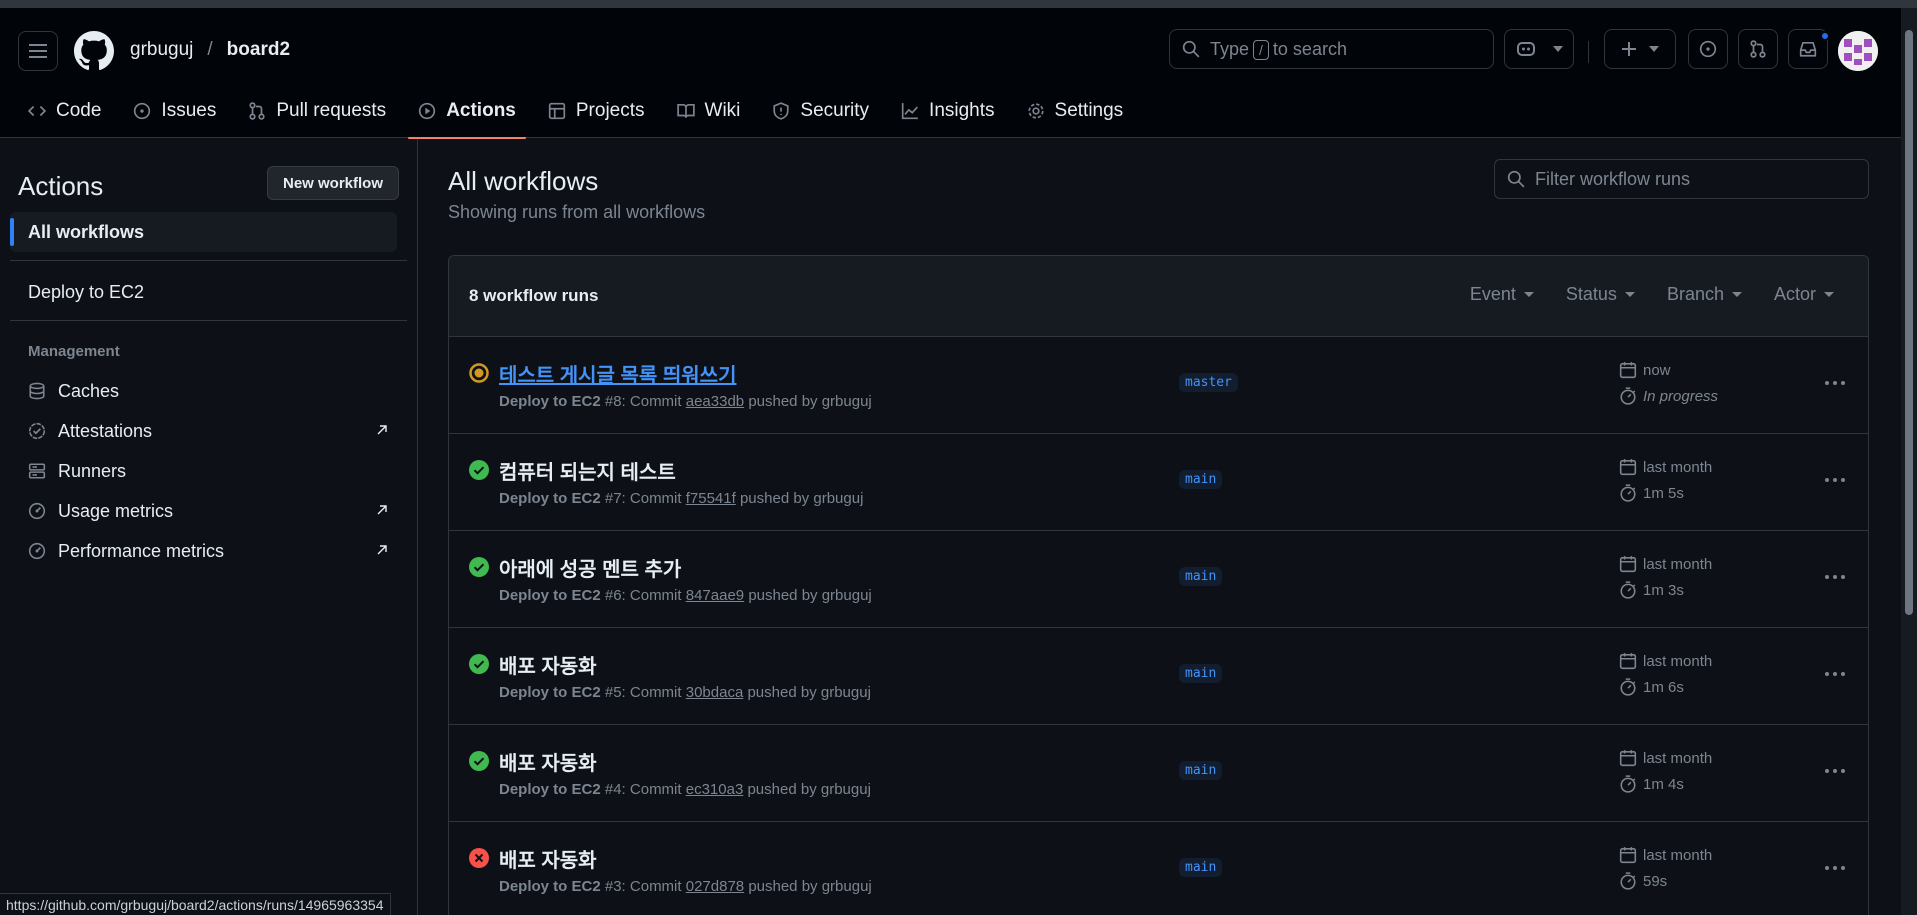 The image size is (1917, 915). What do you see at coordinates (1502, 294) in the screenshot?
I see `filter-event-dropdown: Event` at bounding box center [1502, 294].